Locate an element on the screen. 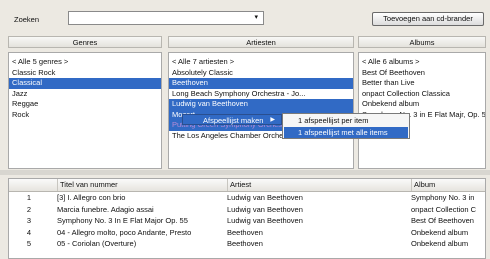 This screenshot has height=259, width=490. genre-item-selected: Classical is located at coordinates (85, 83).